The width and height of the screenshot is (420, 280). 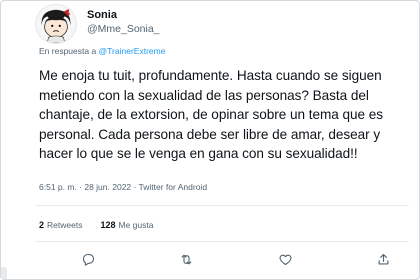 I want to click on retweet-icon, so click(x=186, y=259).